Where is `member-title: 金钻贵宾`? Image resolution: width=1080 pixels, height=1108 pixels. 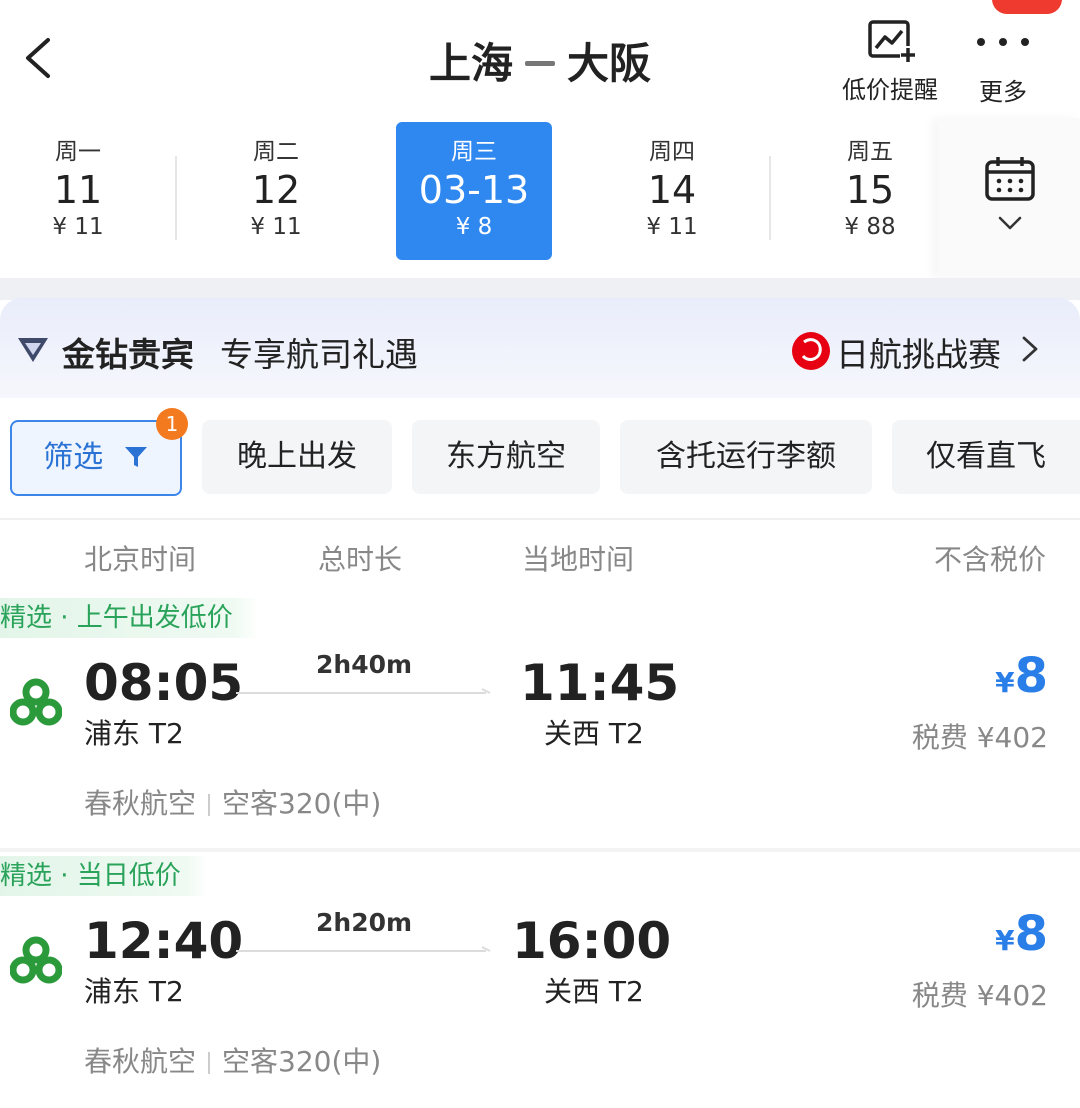 member-title: 金钻贵宾 is located at coordinates (128, 354).